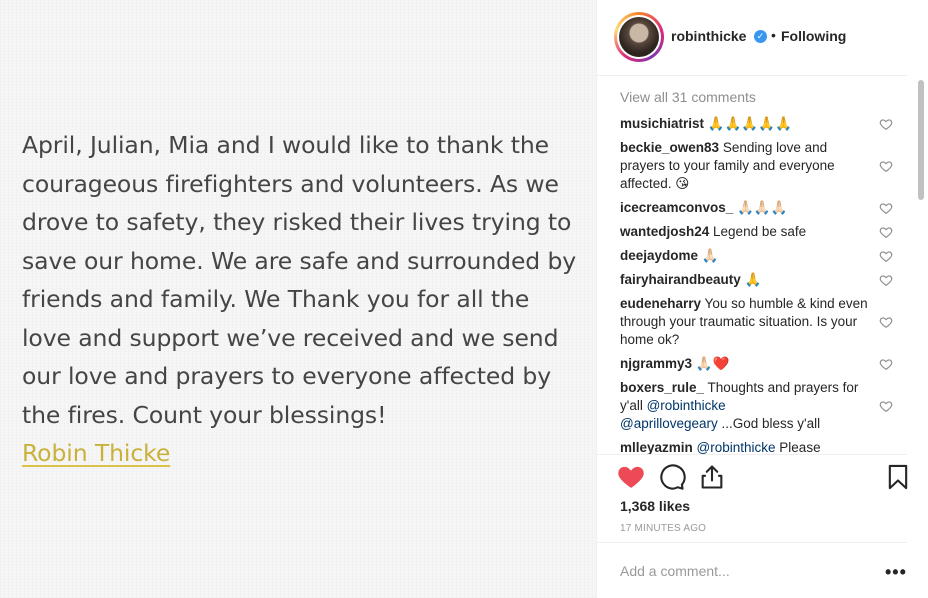 The width and height of the screenshot is (928, 598). Describe the element at coordinates (748, 123) in the screenshot. I see `comment-text: 🙏🙏🙏🙏🙏` at that location.